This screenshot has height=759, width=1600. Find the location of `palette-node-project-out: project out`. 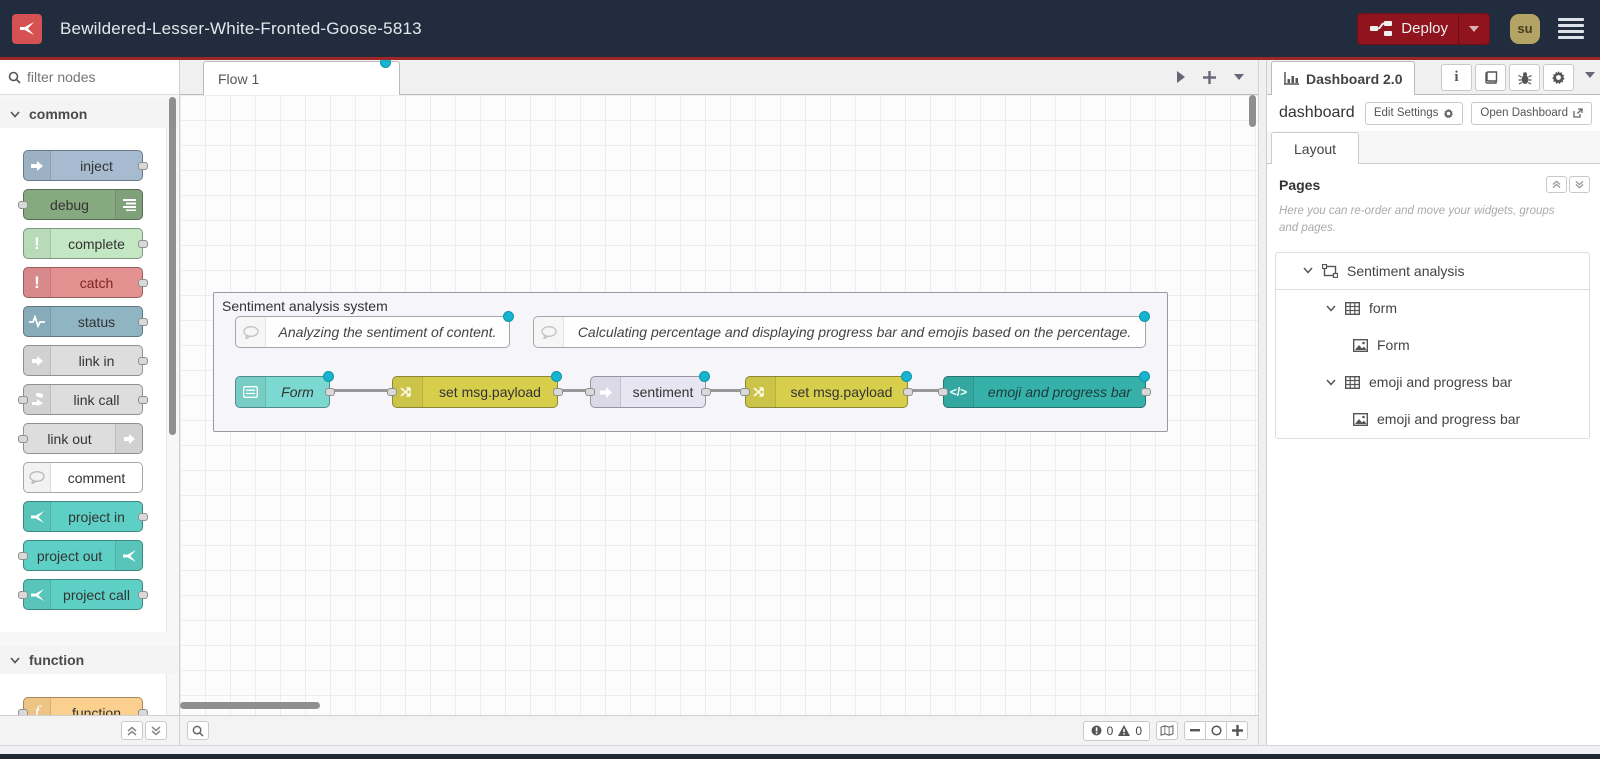

palette-node-project-out: project out is located at coordinates (80, 555).